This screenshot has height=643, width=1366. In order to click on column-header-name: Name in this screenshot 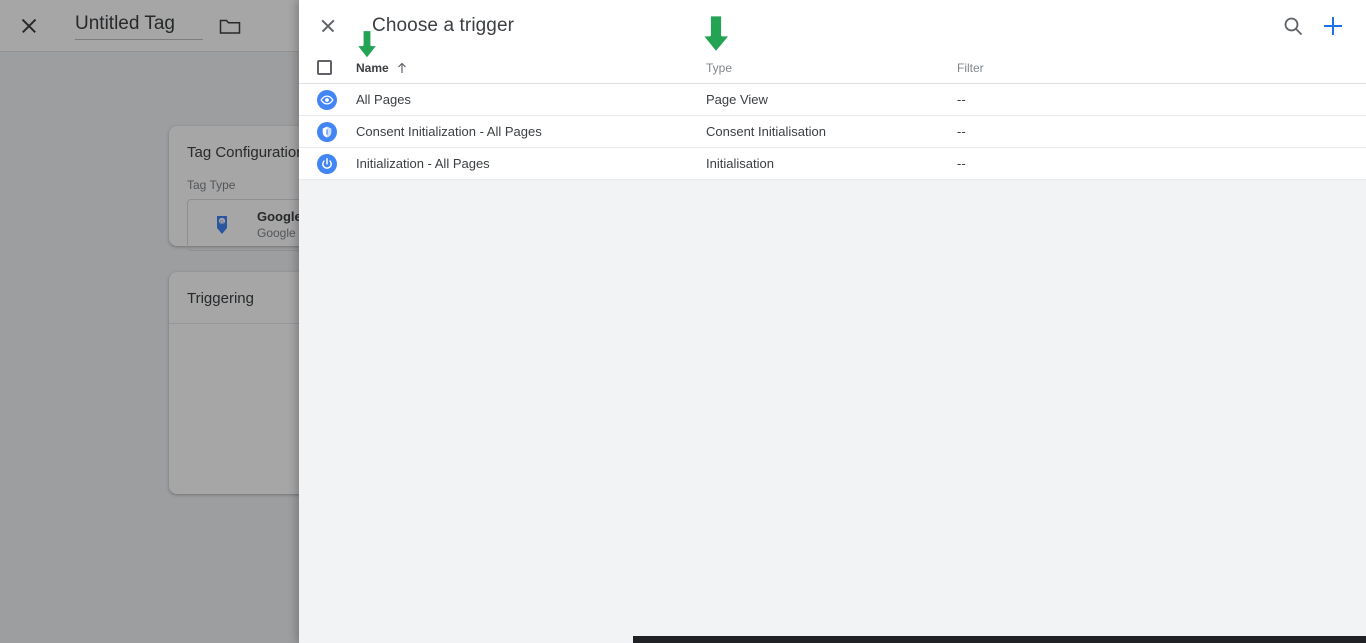, I will do `click(530, 68)`.